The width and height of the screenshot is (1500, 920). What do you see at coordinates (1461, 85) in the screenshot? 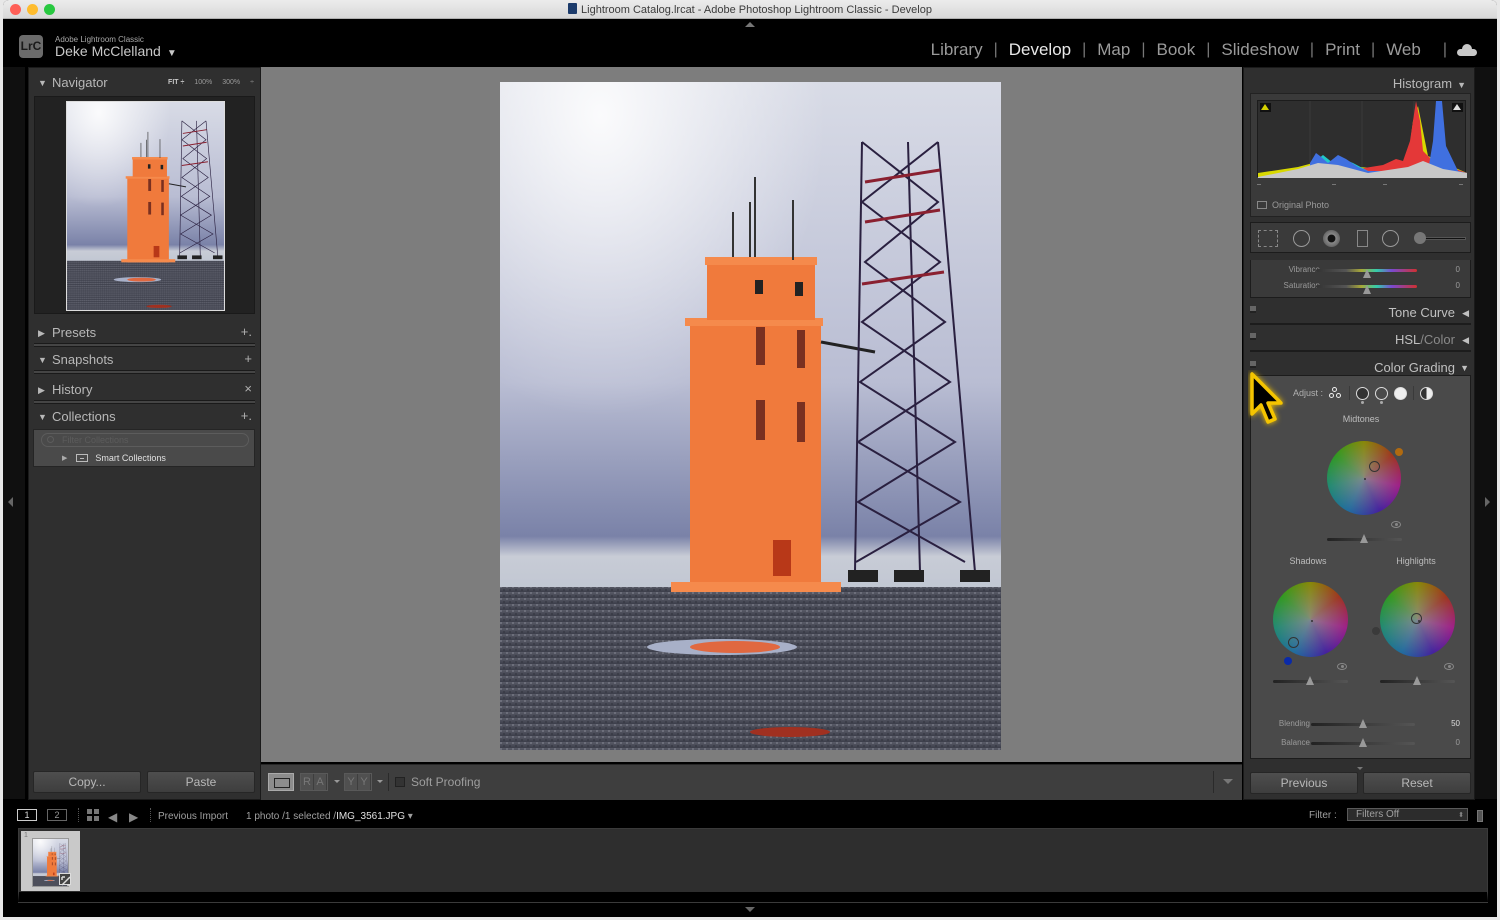
I see `collapse-triangle-icon: ▼` at bounding box center [1461, 85].